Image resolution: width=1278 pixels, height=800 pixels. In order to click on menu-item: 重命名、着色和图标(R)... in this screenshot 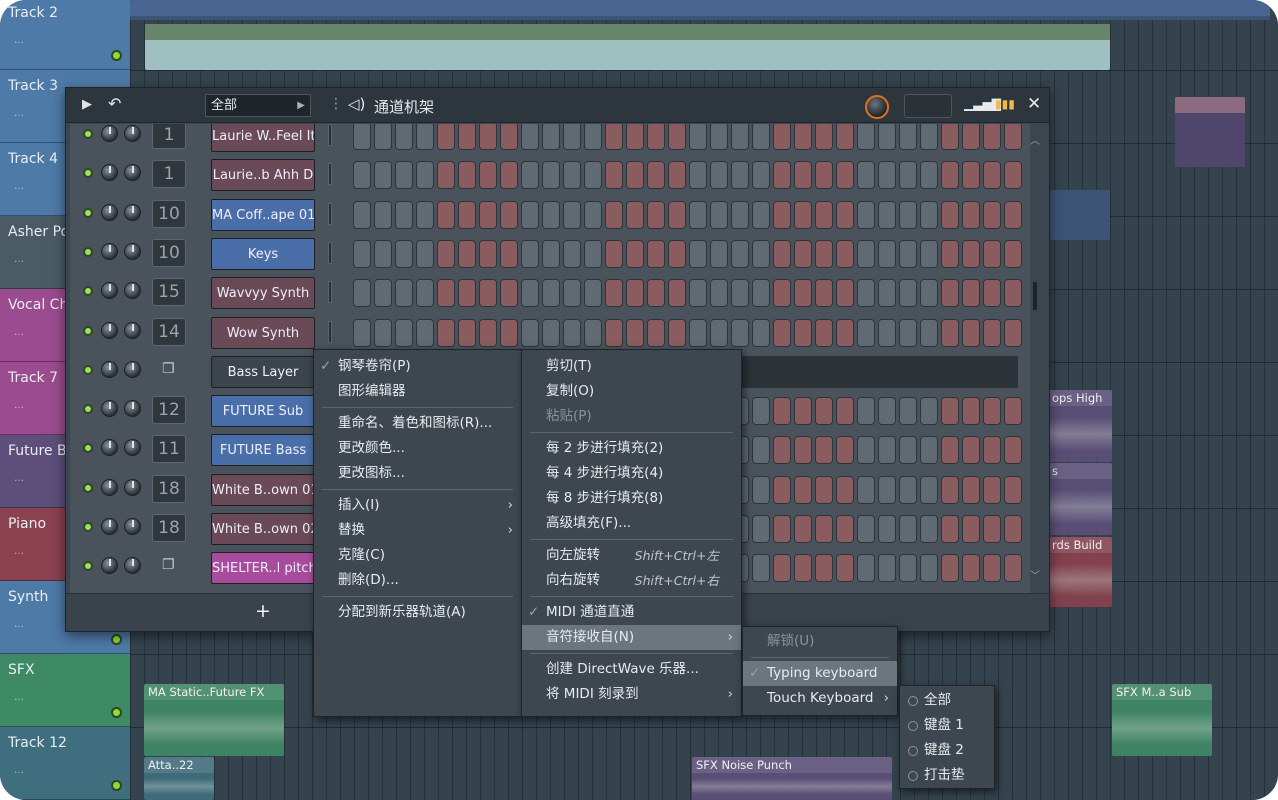, I will do `click(417, 423)`.